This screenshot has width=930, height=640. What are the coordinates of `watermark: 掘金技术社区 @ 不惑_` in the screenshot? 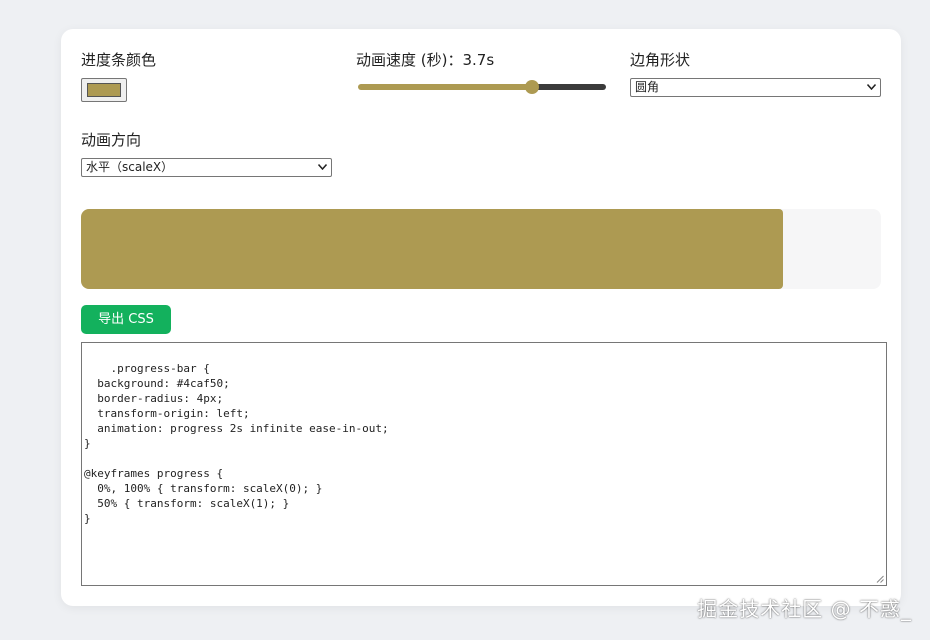 It's located at (804, 609).